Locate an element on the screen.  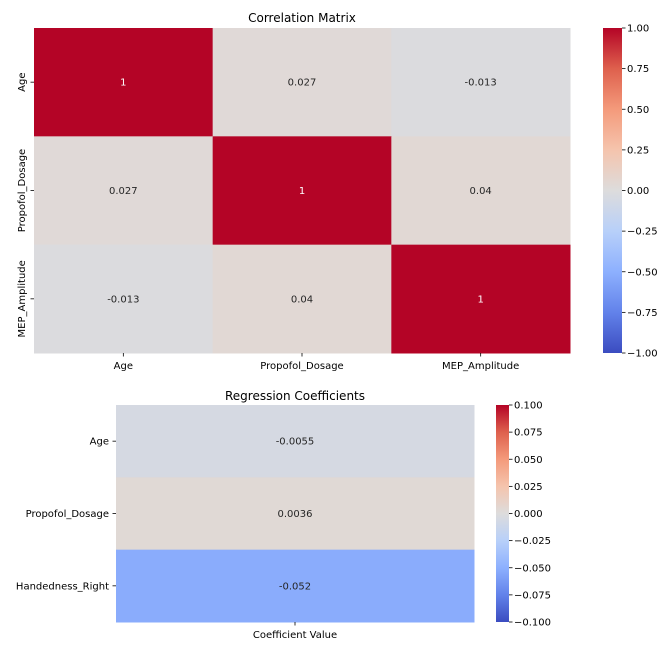
colorbar-tick-label: −0.25 is located at coordinates (642, 232).